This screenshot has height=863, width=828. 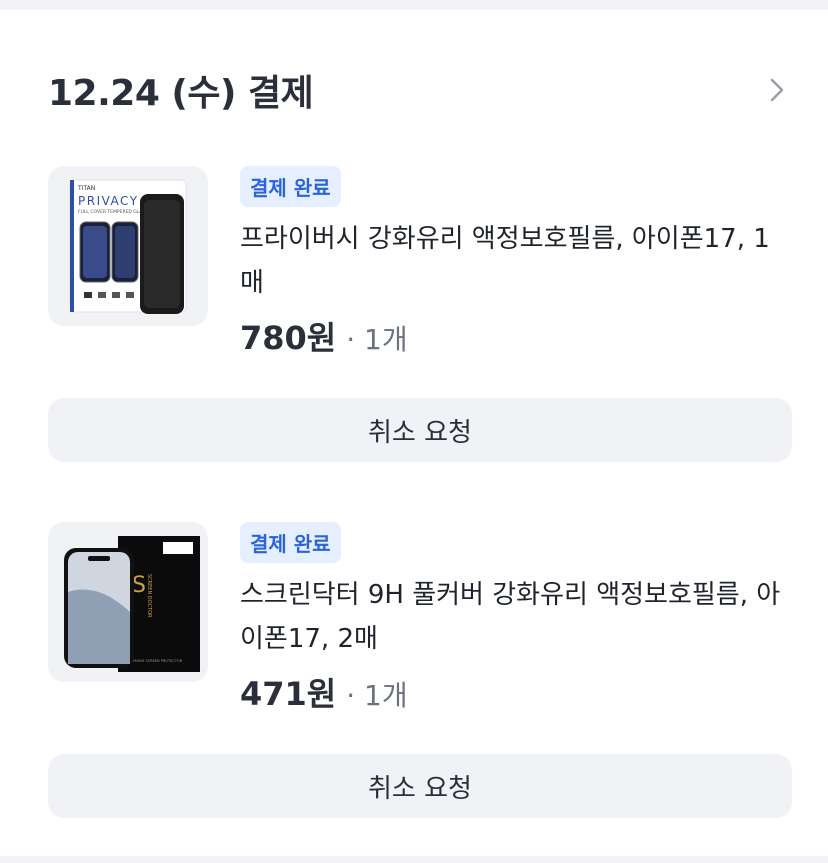 I want to click on product-title: 프라이버시 강화유리 액정보호필름, 아이폰17, 1매, so click(x=516, y=261).